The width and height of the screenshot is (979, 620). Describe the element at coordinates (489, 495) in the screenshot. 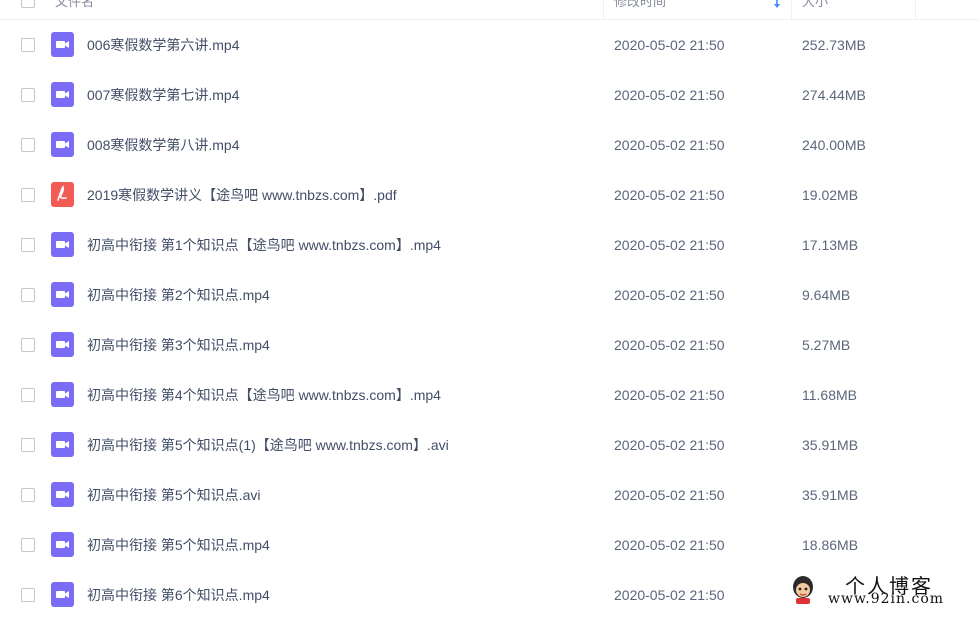

I see `file-row: 初高中衔接 第5个知识点.avi 2020-05-02 21:50 35.91MB` at that location.